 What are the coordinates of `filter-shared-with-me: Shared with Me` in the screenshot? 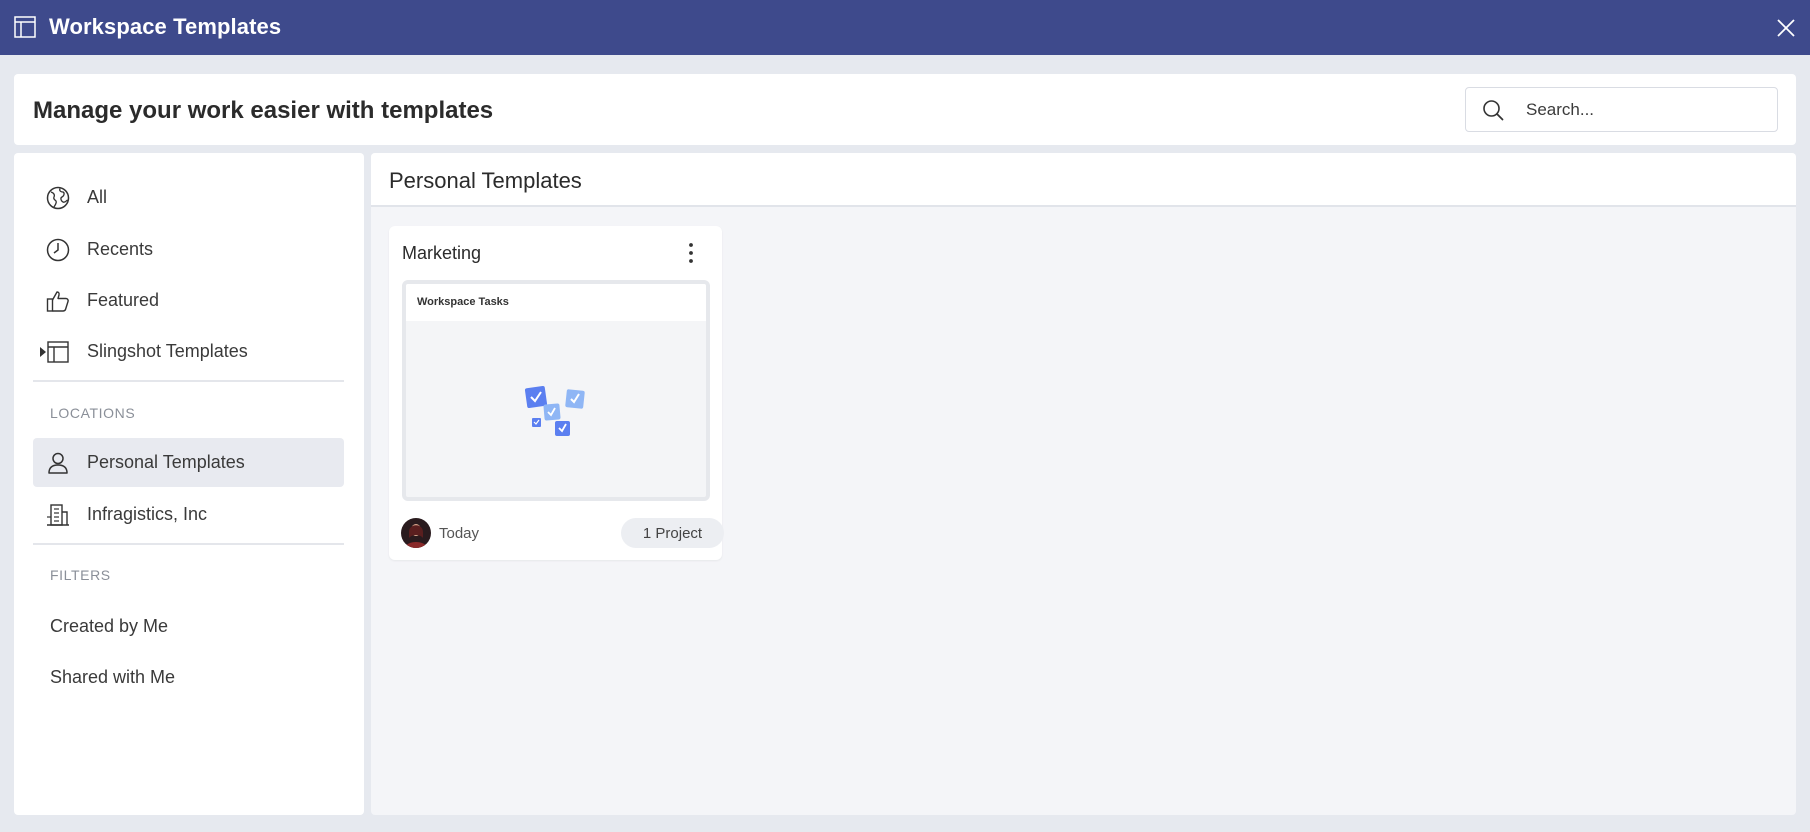 It's located at (112, 677).